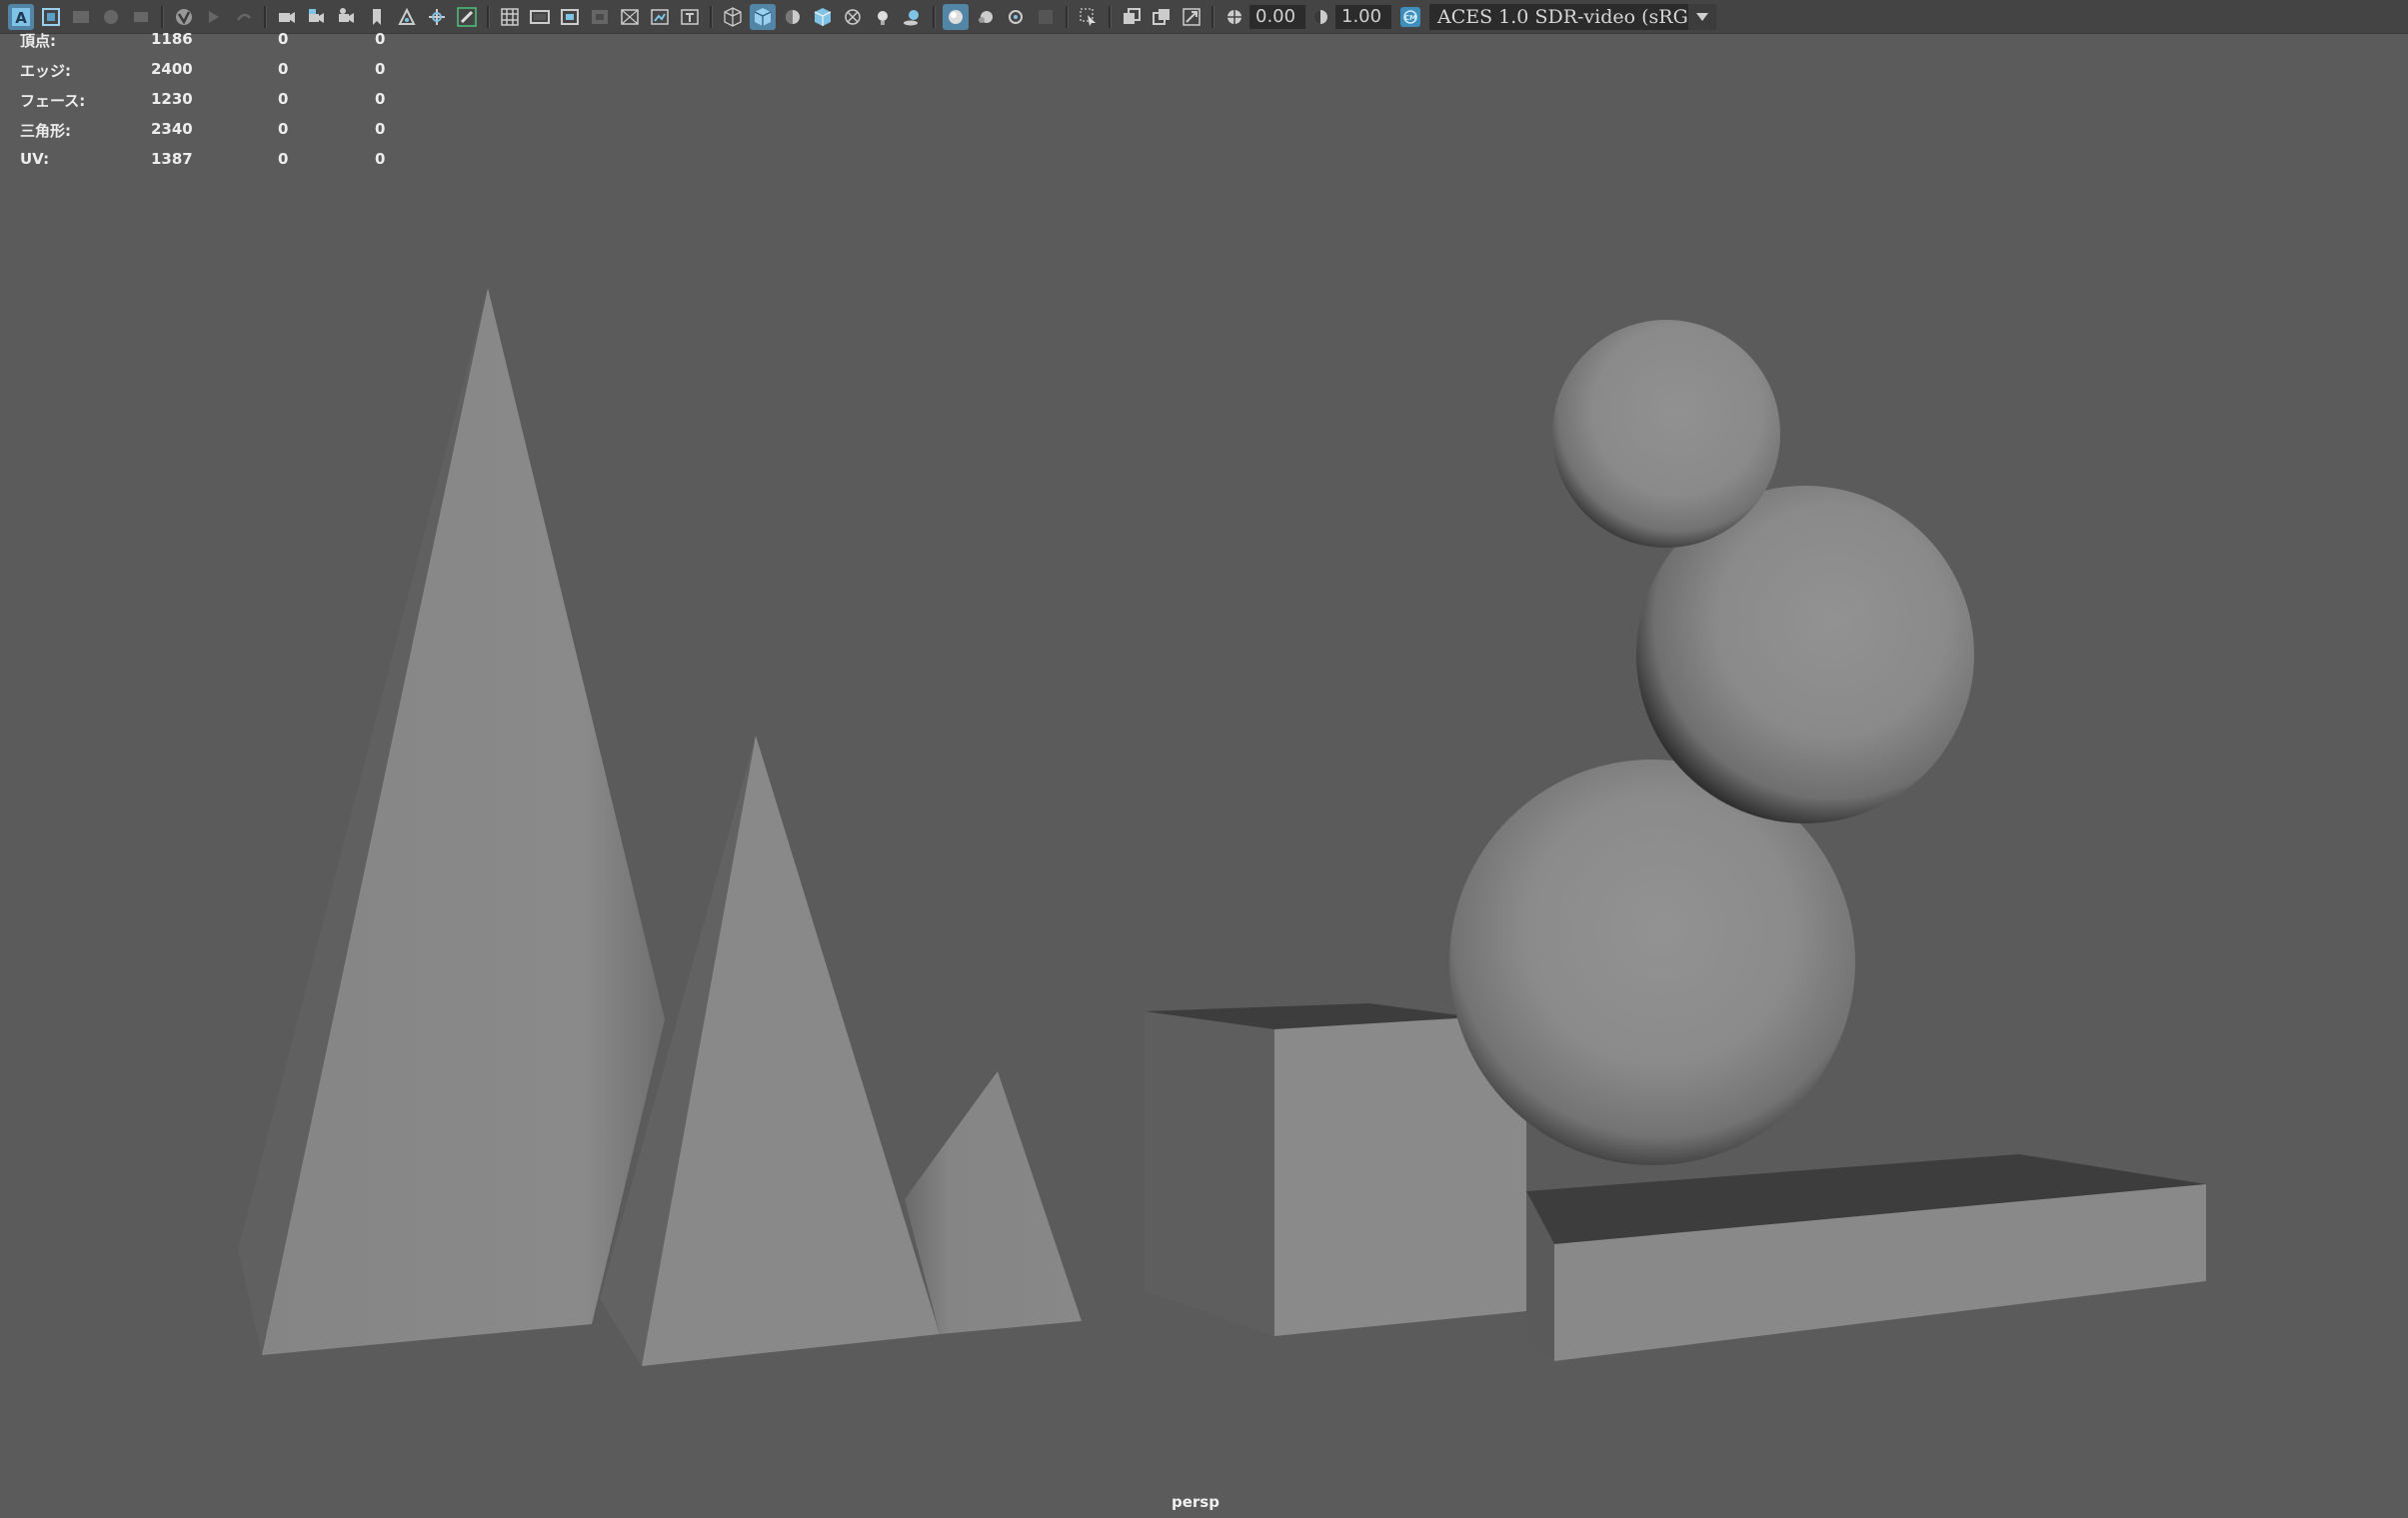 The height and width of the screenshot is (1518, 2408). What do you see at coordinates (45, 71) in the screenshot?
I see `hud-label: エッジ:` at bounding box center [45, 71].